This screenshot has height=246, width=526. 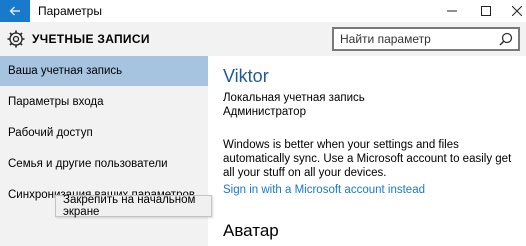 What do you see at coordinates (506, 39) in the screenshot?
I see `search-icon` at bounding box center [506, 39].